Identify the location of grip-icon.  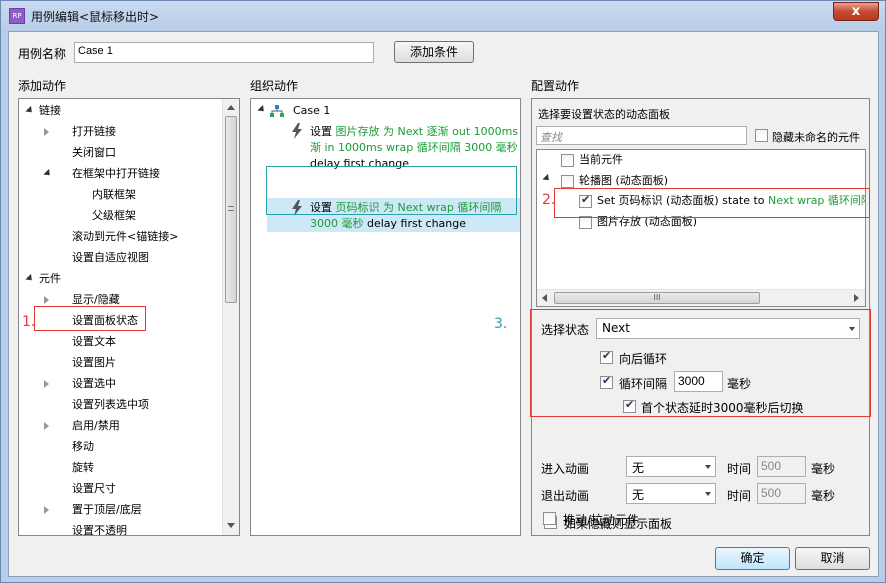
(231, 208).